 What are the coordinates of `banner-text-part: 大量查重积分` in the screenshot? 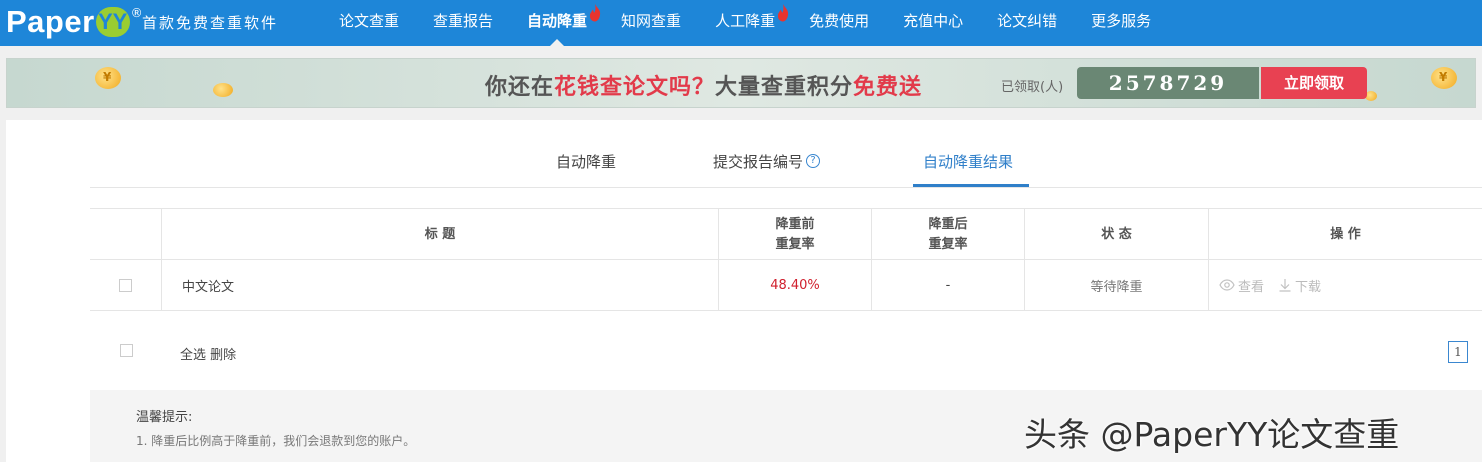 It's located at (784, 87).